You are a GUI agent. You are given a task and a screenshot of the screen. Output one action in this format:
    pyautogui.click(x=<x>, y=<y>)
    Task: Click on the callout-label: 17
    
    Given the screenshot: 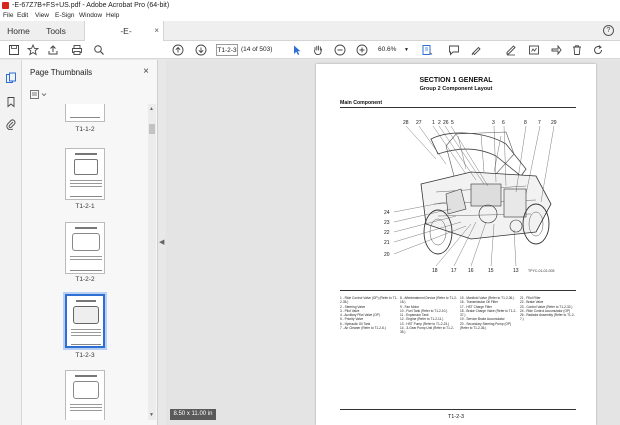 What is the action you would take?
    pyautogui.click(x=454, y=271)
    